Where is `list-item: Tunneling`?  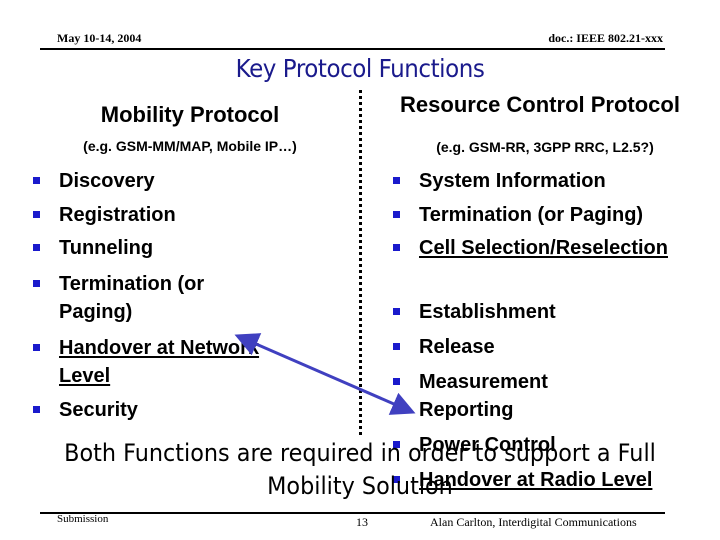
list-item: Tunneling is located at coordinates (176, 248).